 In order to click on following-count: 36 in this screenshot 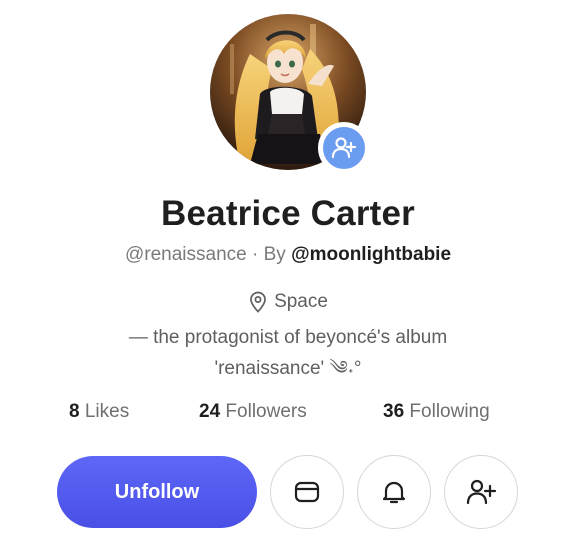, I will do `click(394, 411)`.